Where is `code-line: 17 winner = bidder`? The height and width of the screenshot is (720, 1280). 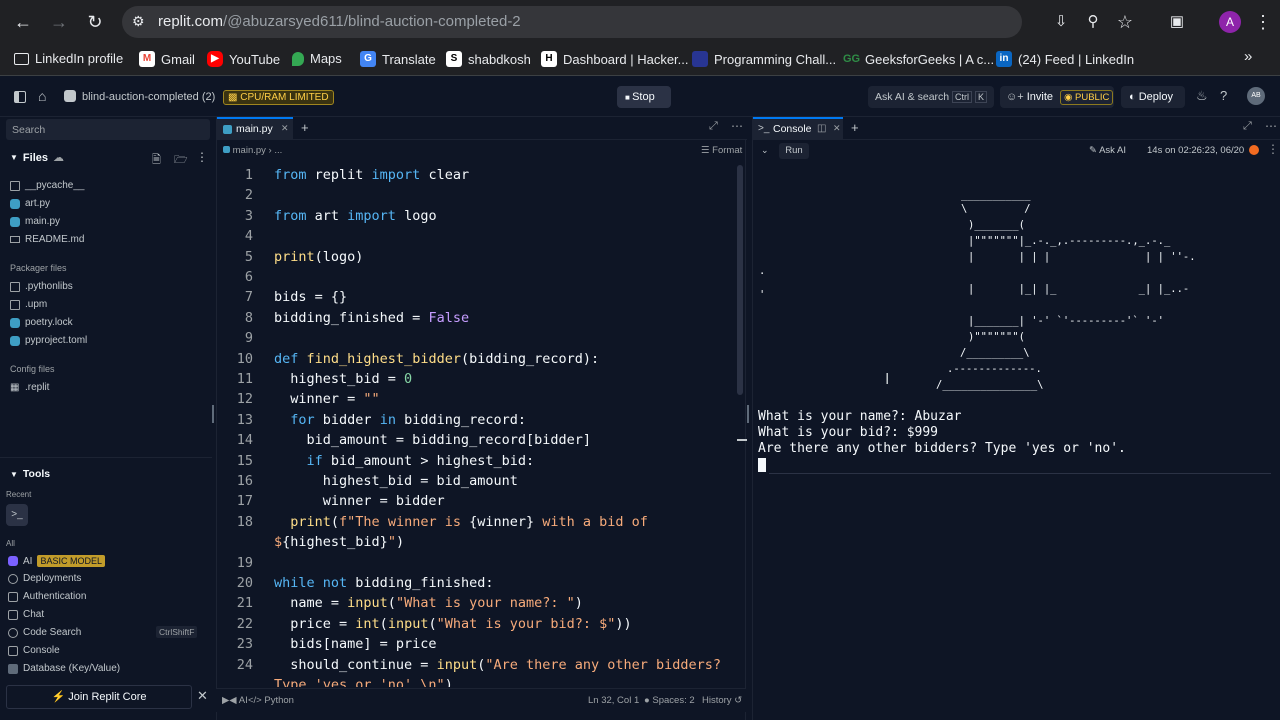
code-line: 17 winner = bidder is located at coordinates (340, 501).